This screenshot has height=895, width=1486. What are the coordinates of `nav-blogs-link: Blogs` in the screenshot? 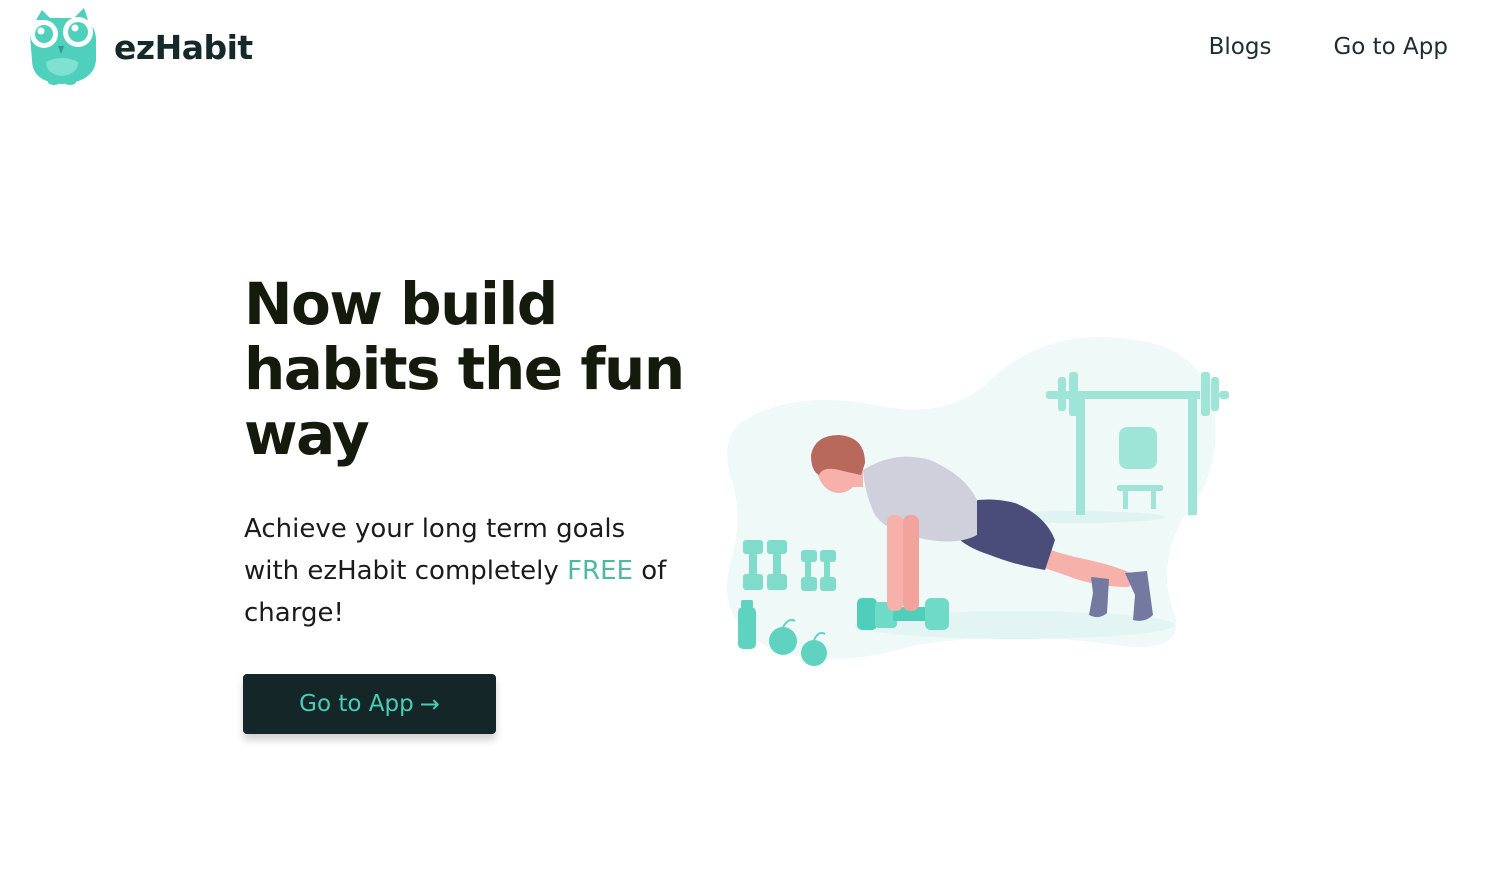 It's located at (1240, 47).